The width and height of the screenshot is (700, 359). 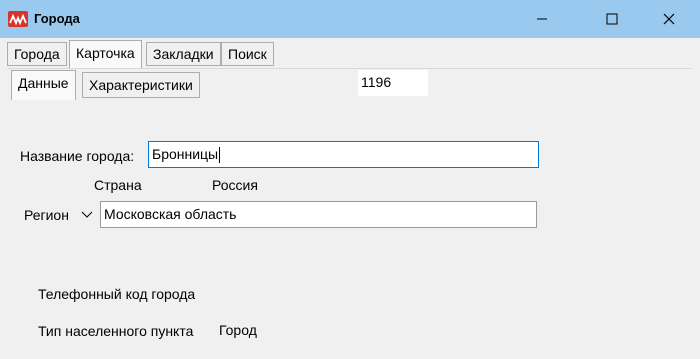 I want to click on tab-panel-border, so click(x=350, y=68).